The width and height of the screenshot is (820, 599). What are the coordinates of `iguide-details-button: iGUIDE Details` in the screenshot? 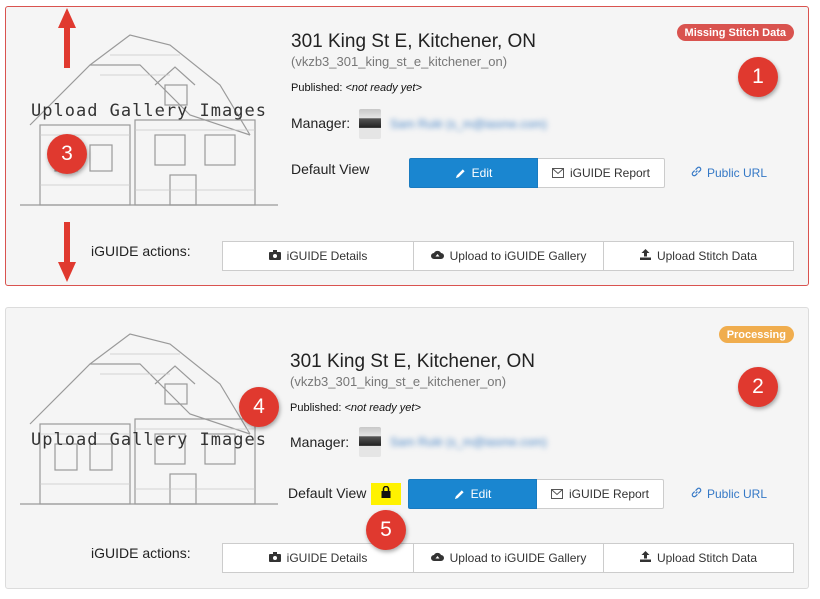 It's located at (318, 256).